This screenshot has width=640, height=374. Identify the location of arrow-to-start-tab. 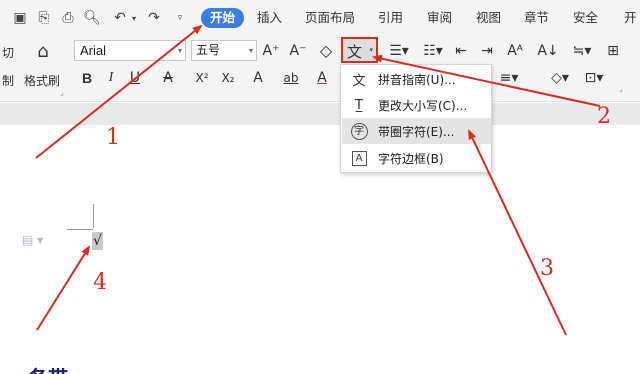
(119, 91).